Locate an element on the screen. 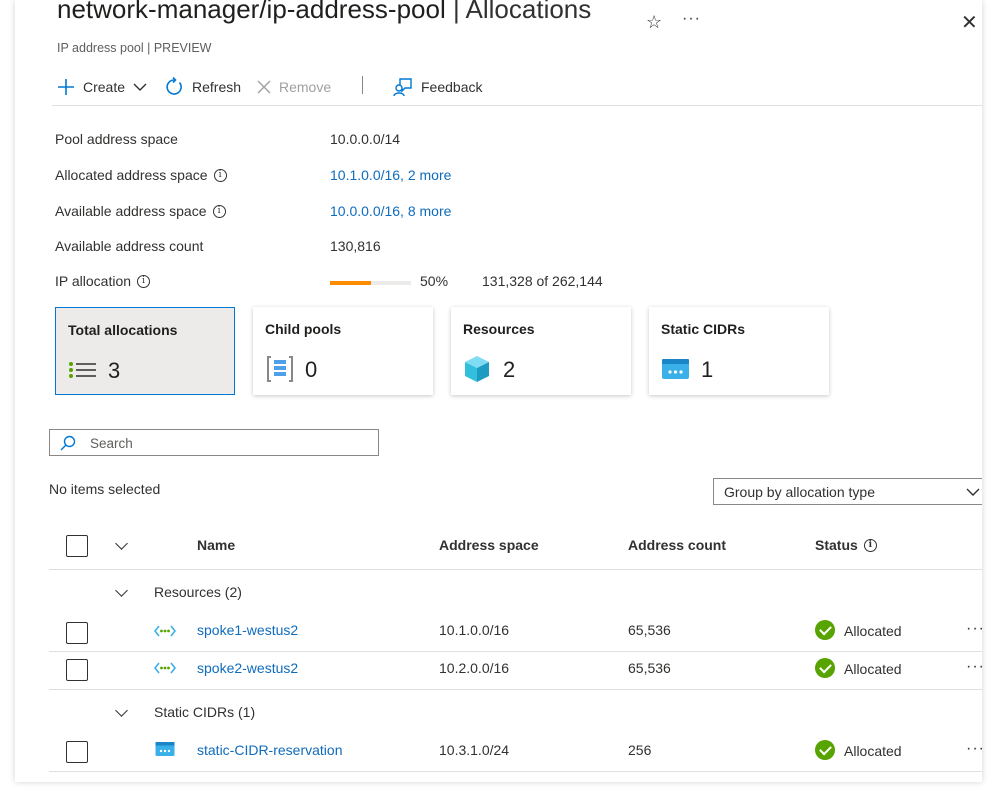 This screenshot has width=997, height=797. allocated-address-space-label-text: Allocated address space is located at coordinates (131, 175).